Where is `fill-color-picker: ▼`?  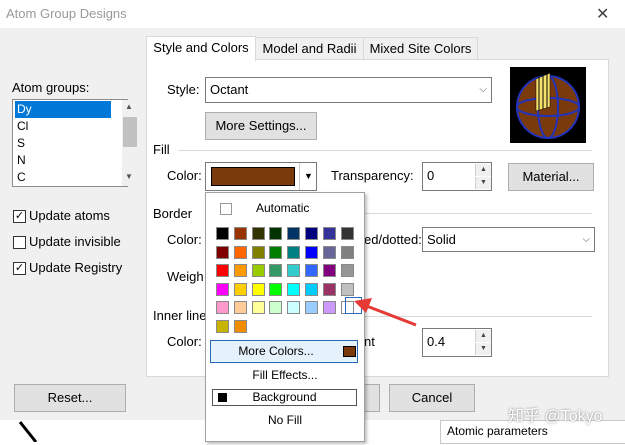 fill-color-picker: ▼ is located at coordinates (261, 176).